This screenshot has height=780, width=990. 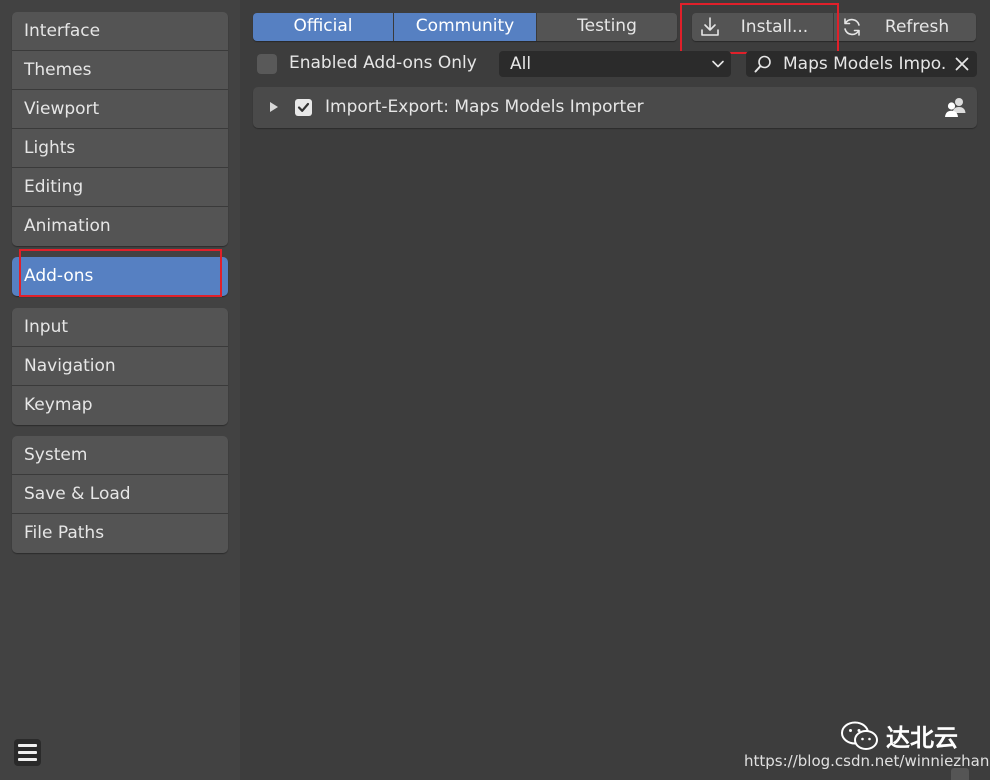 What do you see at coordinates (962, 64) in the screenshot?
I see `close-icon` at bounding box center [962, 64].